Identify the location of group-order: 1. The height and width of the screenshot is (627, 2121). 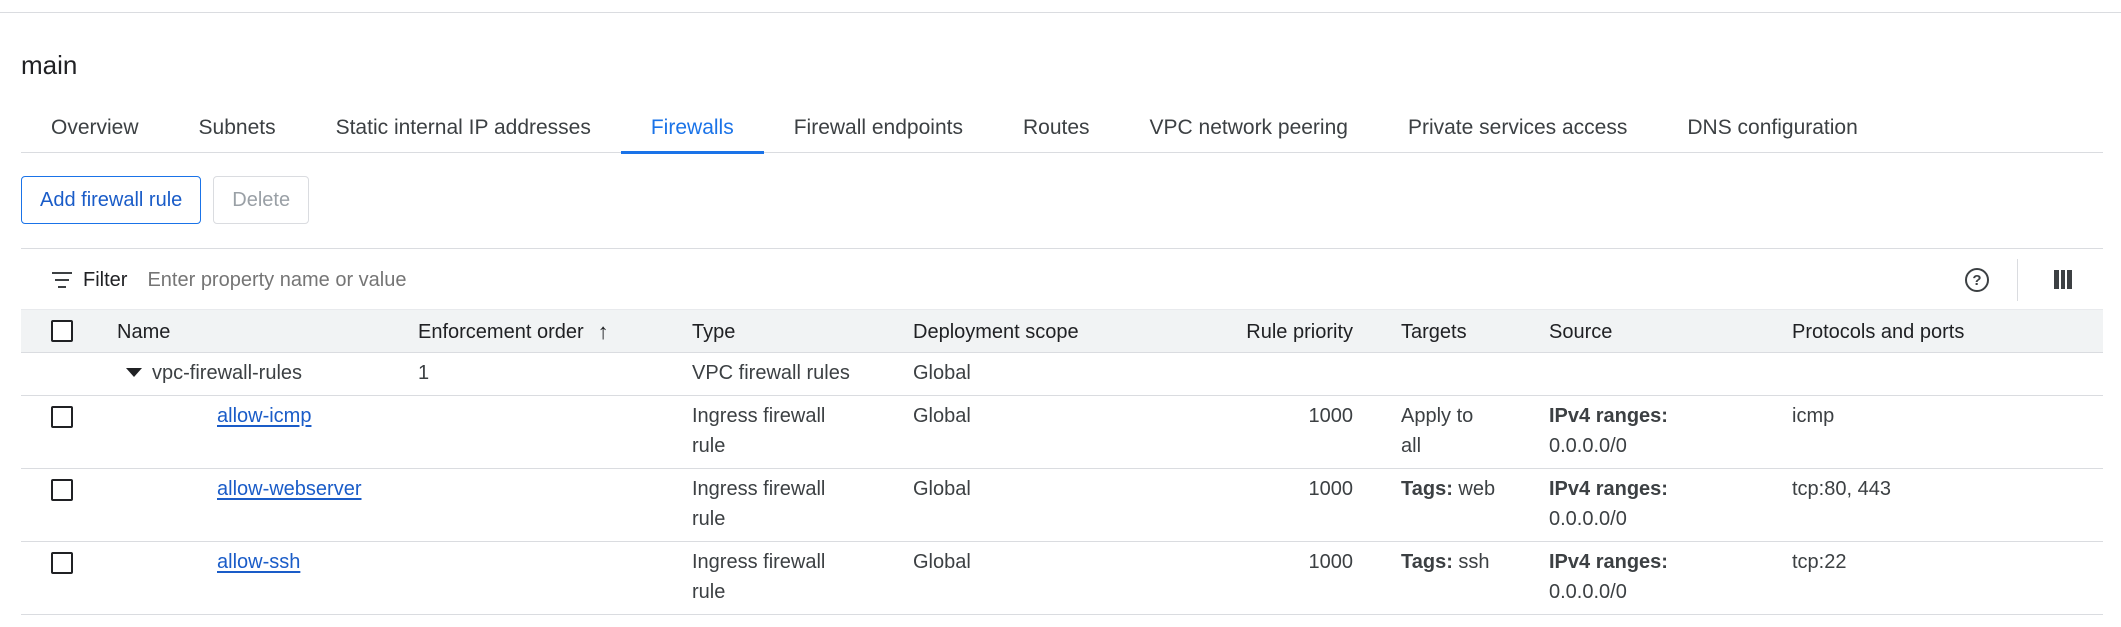
(424, 373).